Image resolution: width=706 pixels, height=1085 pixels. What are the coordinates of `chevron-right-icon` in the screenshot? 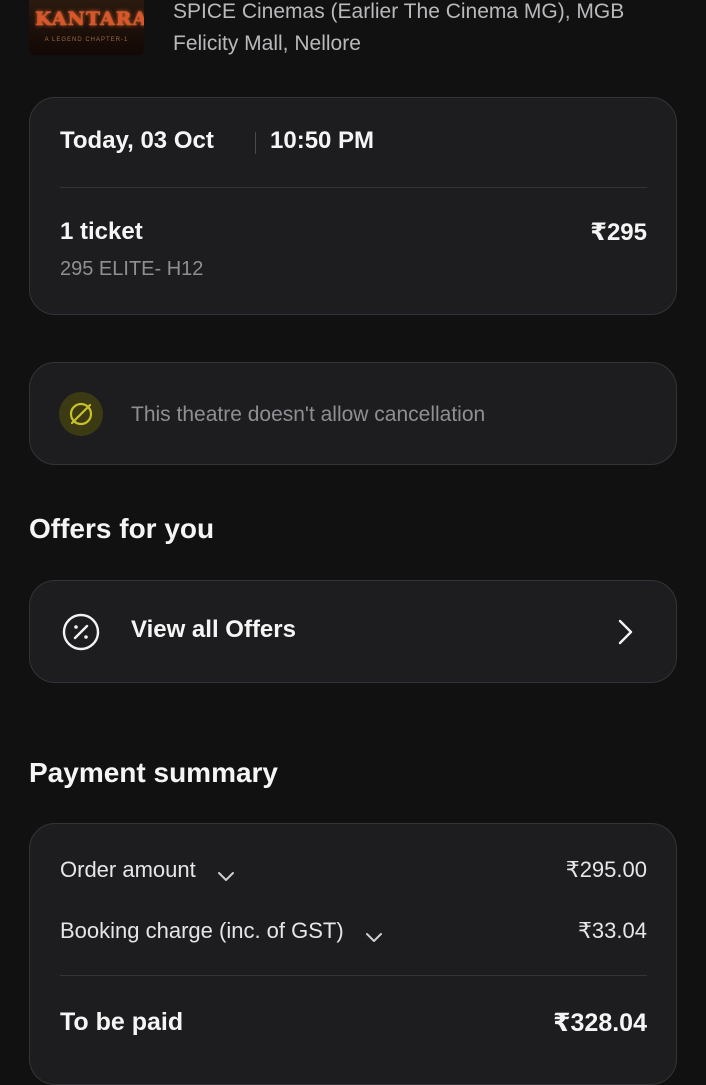 It's located at (625, 632).